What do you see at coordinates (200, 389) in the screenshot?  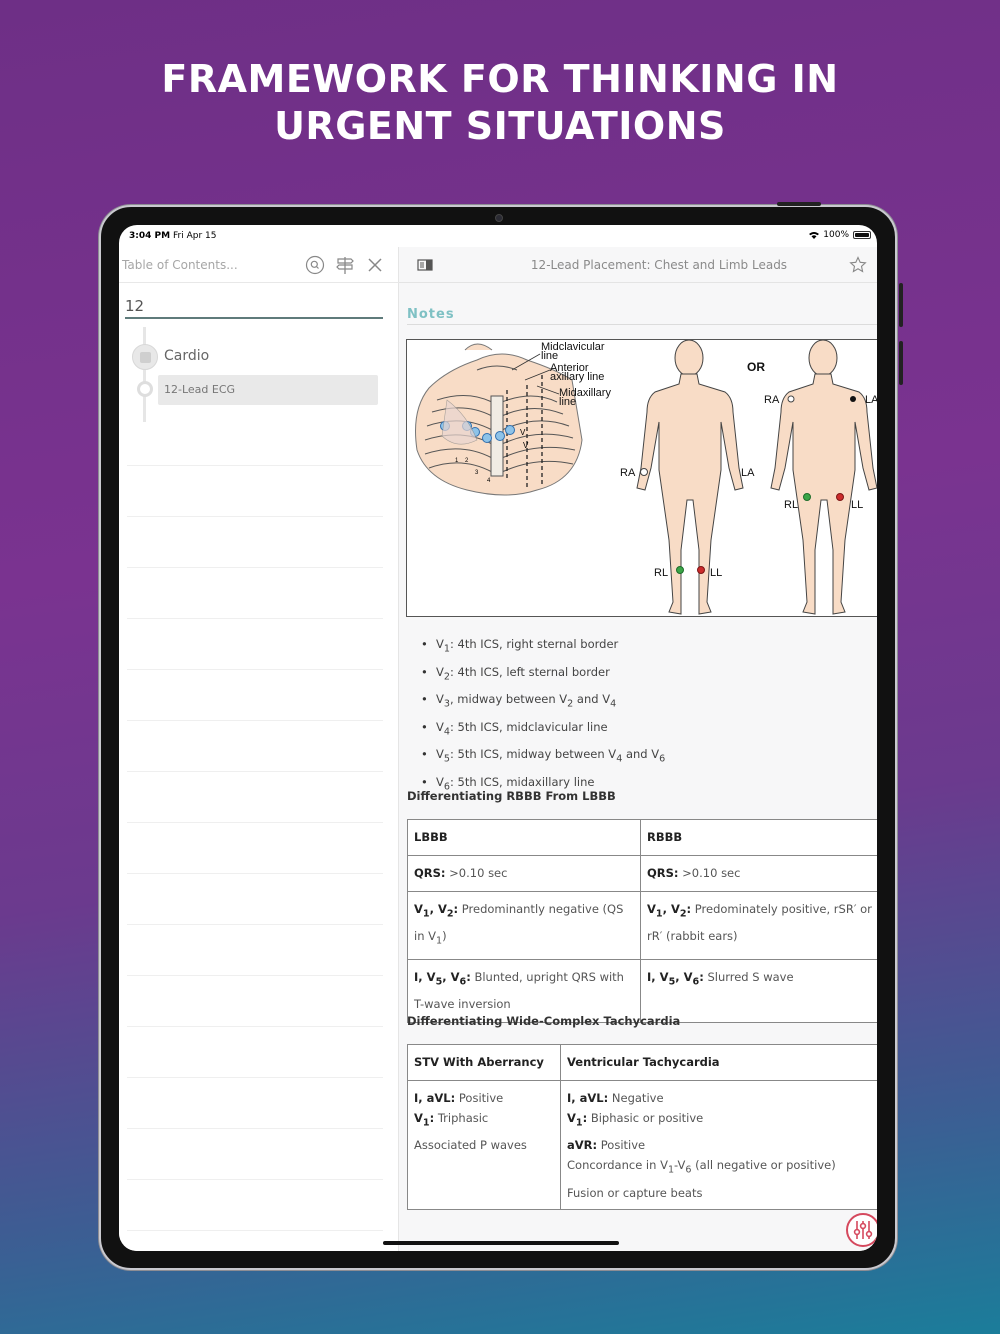 I see `toc-item-label: 12-Lead ECG` at bounding box center [200, 389].